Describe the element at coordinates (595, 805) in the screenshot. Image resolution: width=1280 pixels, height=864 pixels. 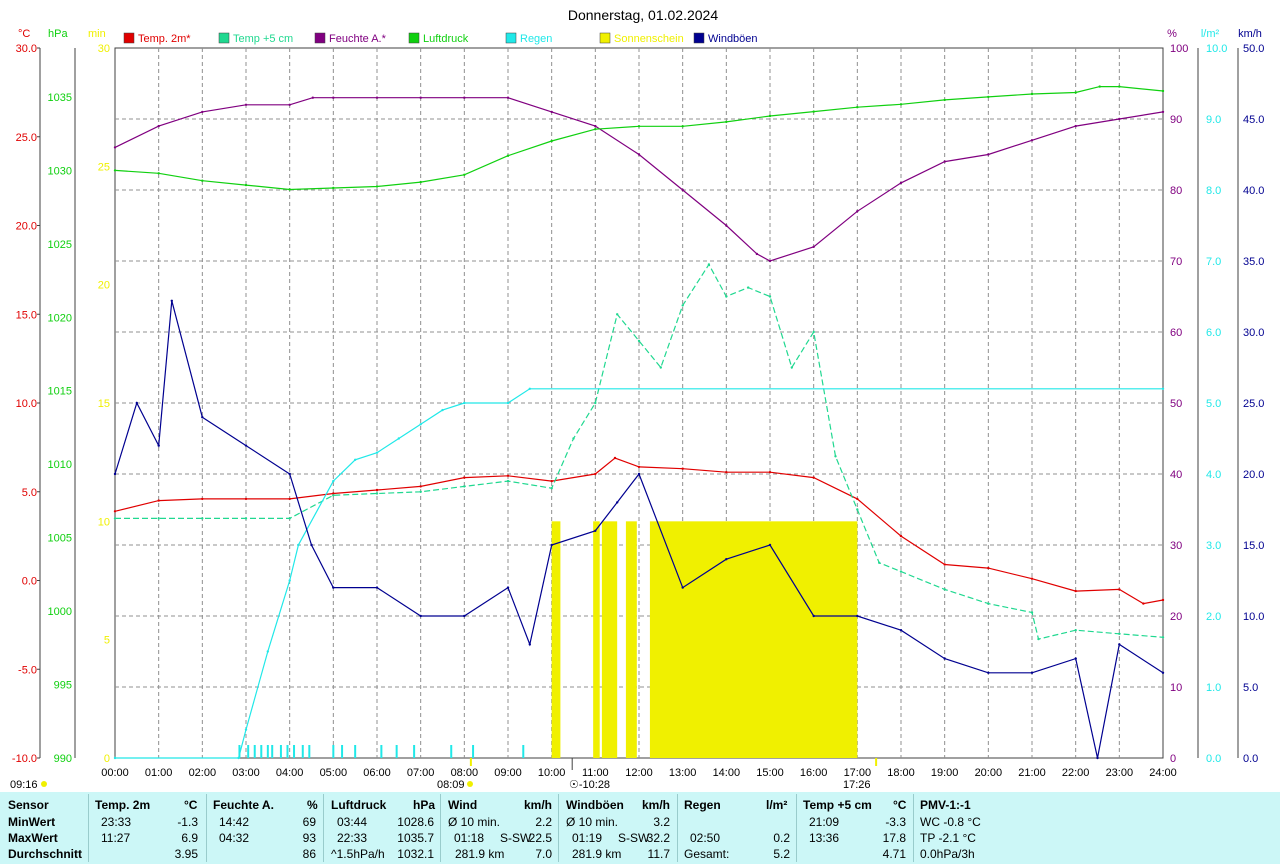
I see `stats-gust-head: Windböen` at that location.